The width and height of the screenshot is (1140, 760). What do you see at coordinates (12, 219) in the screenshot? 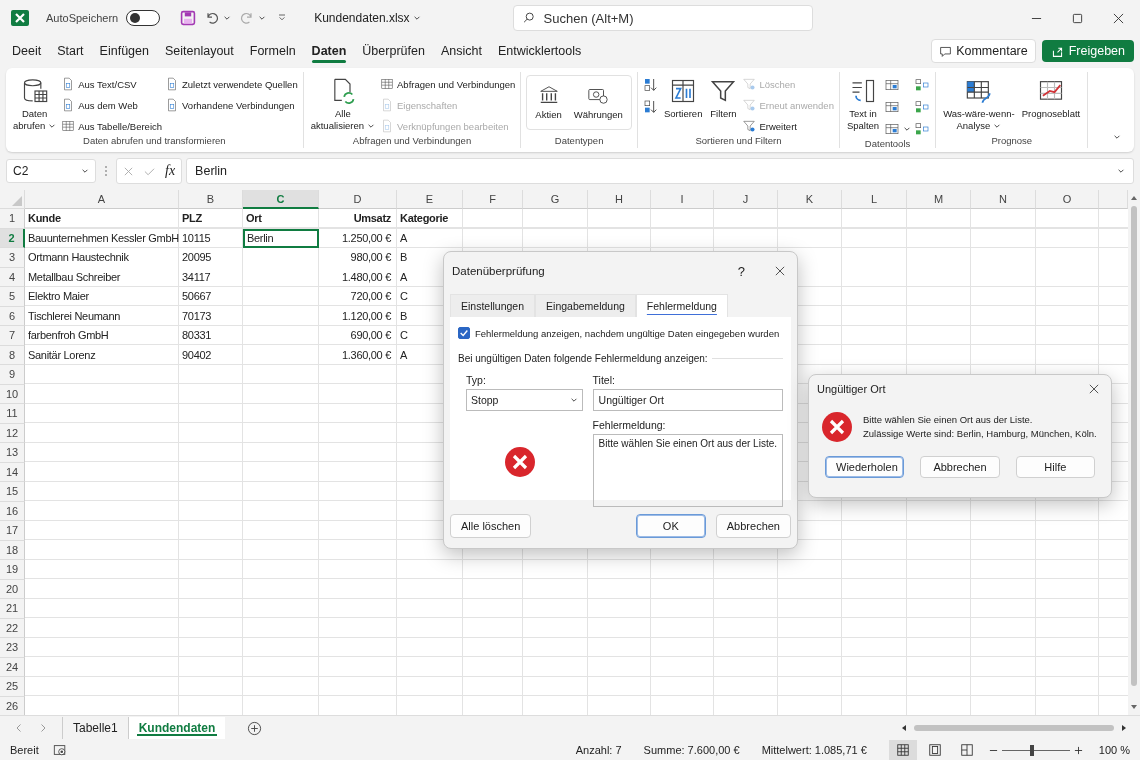
I see `row-header: 1` at bounding box center [12, 219].